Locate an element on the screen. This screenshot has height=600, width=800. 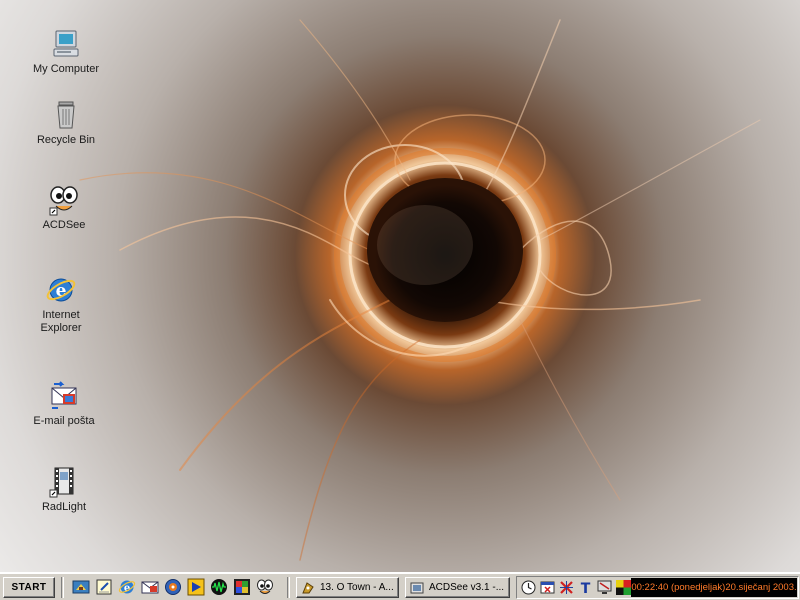
desktop-icon-internet-explorer: e Internet Explorer is located at coordinates (61, 304).